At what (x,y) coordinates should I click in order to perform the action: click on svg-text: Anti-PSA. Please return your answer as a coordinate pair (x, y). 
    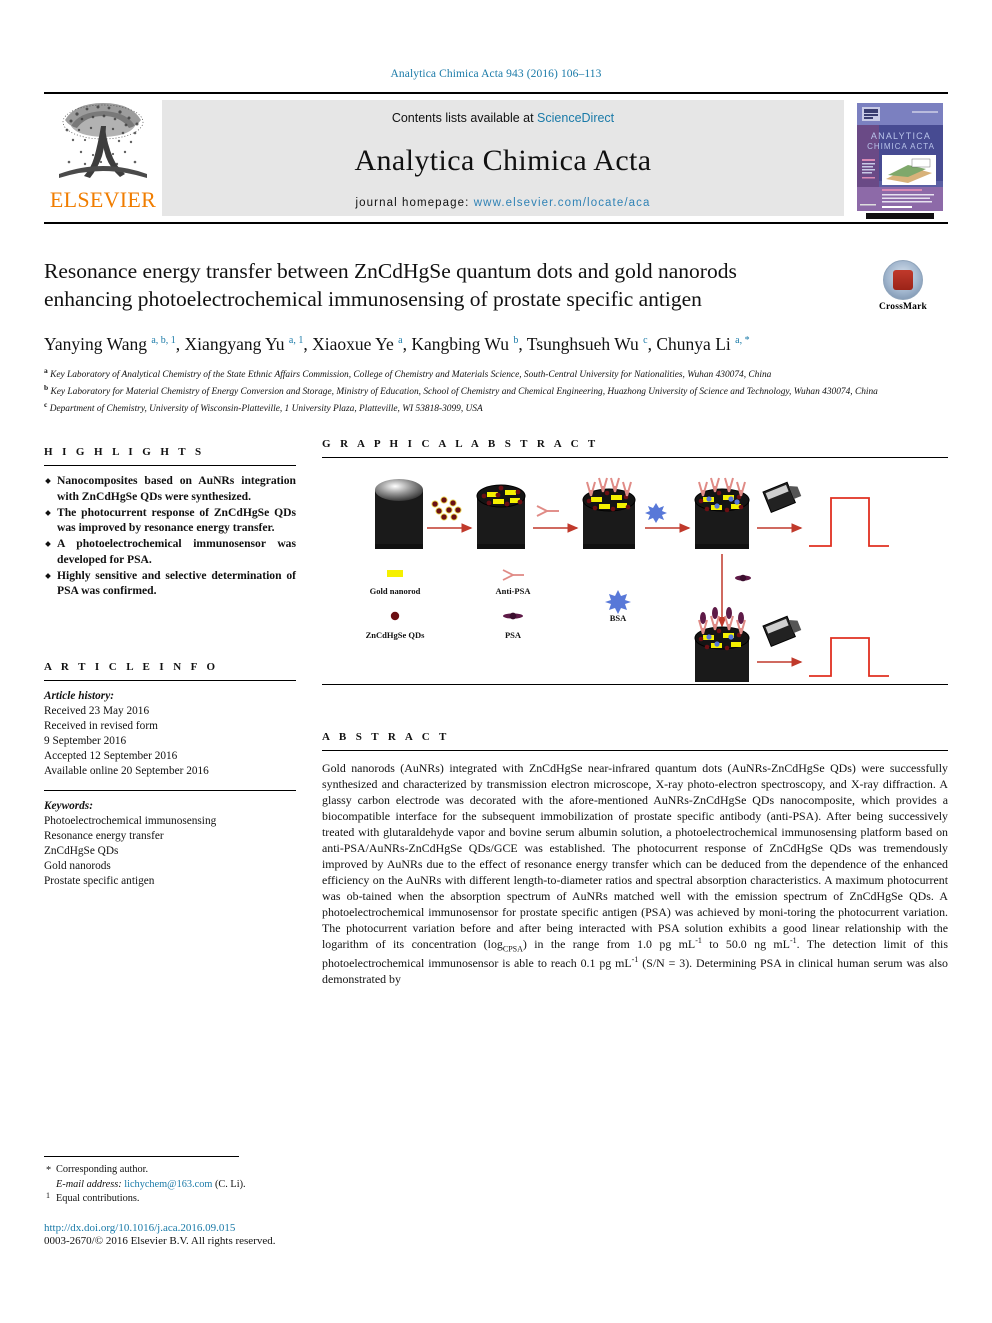
    Looking at the image, I should click on (514, 591).